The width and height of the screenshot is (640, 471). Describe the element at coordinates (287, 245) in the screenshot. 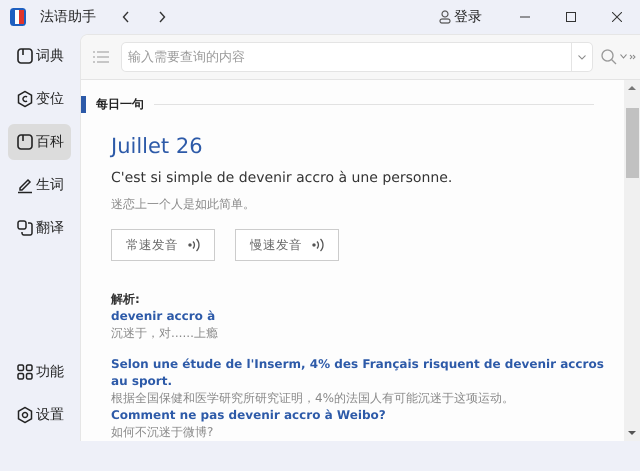

I see `pronounce-button: 慢速发音` at that location.